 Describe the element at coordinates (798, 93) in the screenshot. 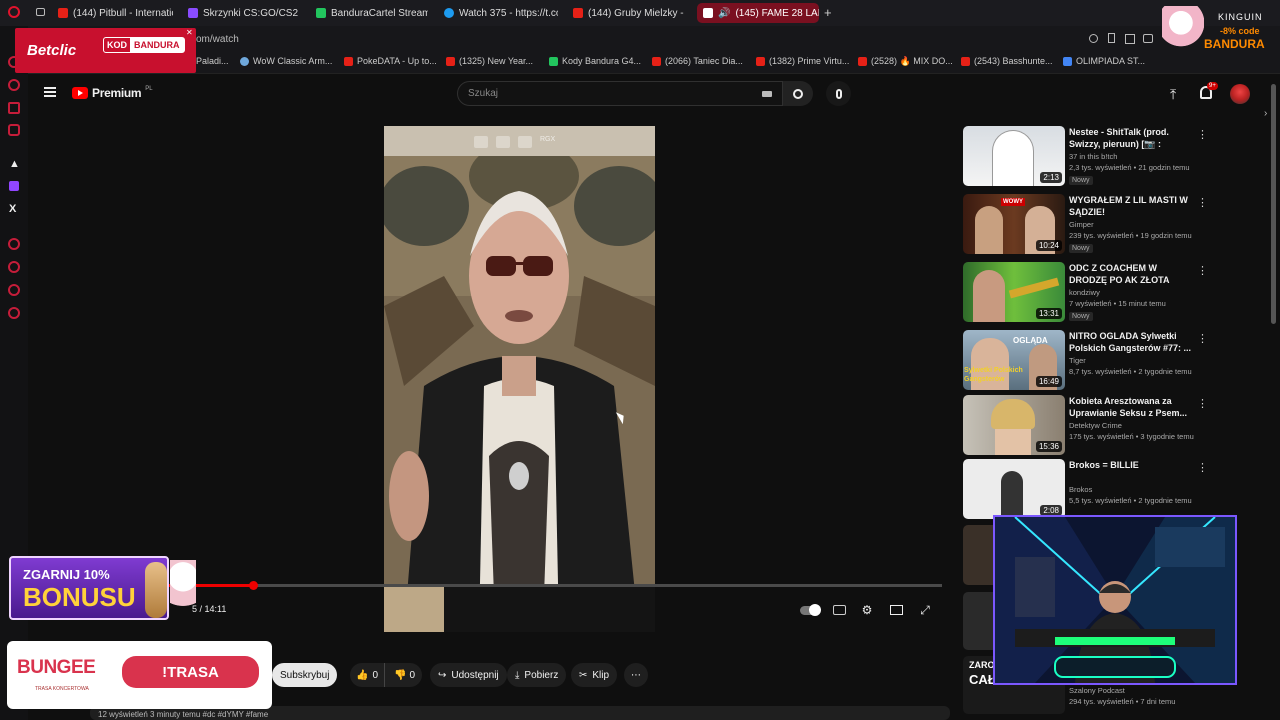

I see `search-button` at that location.